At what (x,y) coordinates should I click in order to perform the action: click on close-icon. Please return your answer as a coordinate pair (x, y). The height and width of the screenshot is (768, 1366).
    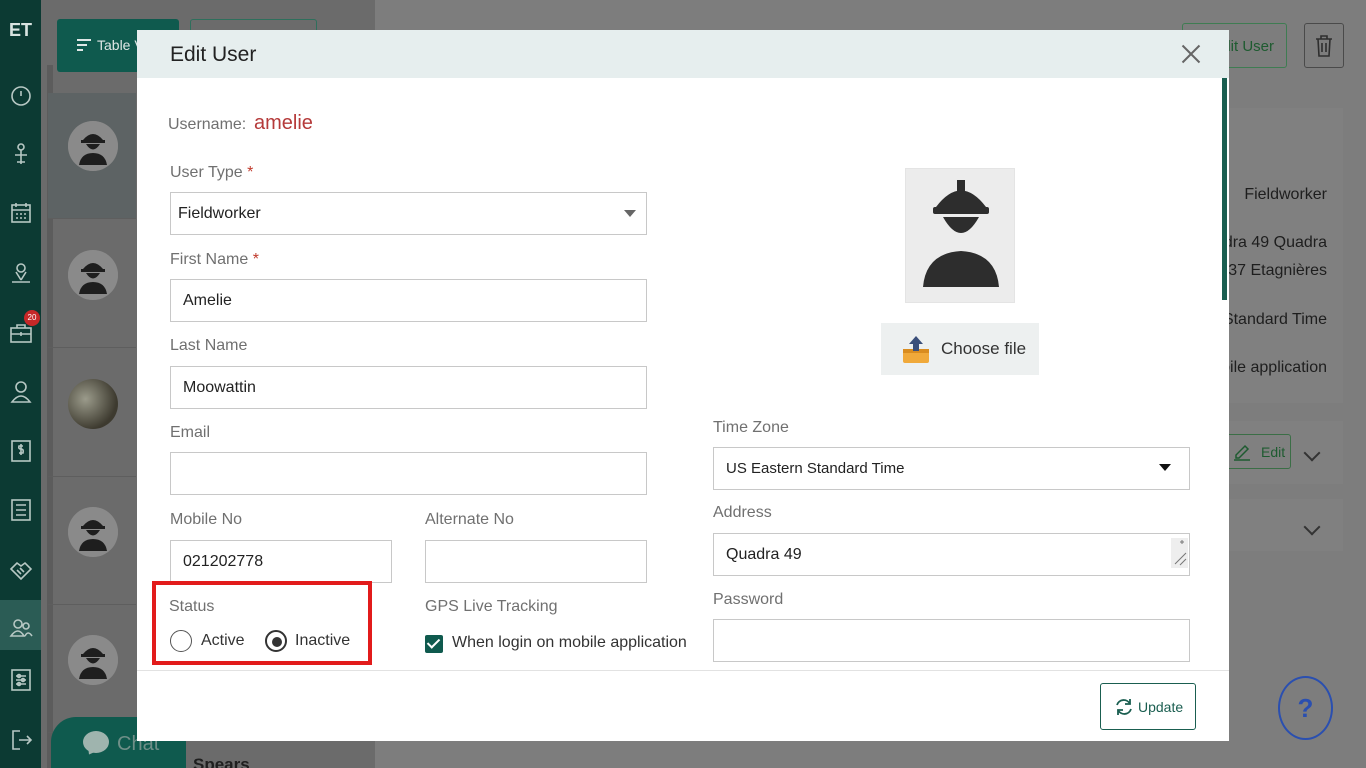
    Looking at the image, I should click on (1191, 54).